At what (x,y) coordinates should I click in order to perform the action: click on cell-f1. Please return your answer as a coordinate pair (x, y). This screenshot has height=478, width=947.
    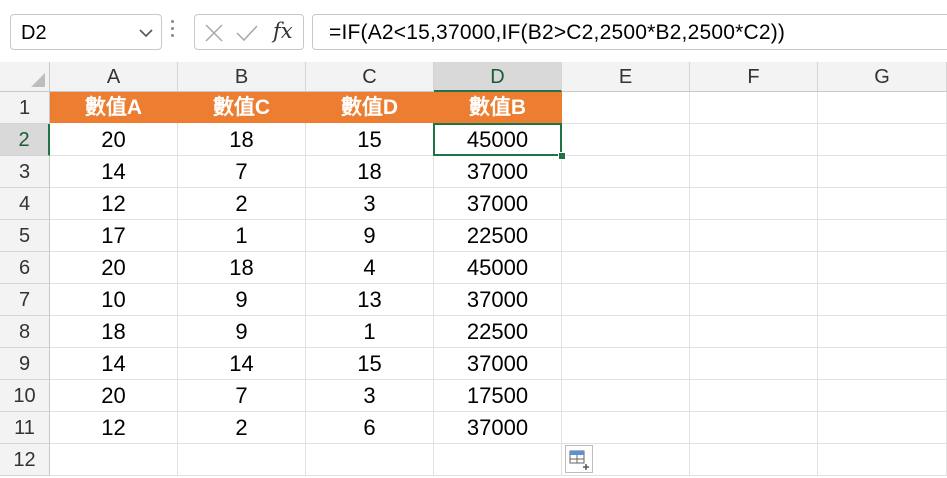
    Looking at the image, I should click on (754, 108).